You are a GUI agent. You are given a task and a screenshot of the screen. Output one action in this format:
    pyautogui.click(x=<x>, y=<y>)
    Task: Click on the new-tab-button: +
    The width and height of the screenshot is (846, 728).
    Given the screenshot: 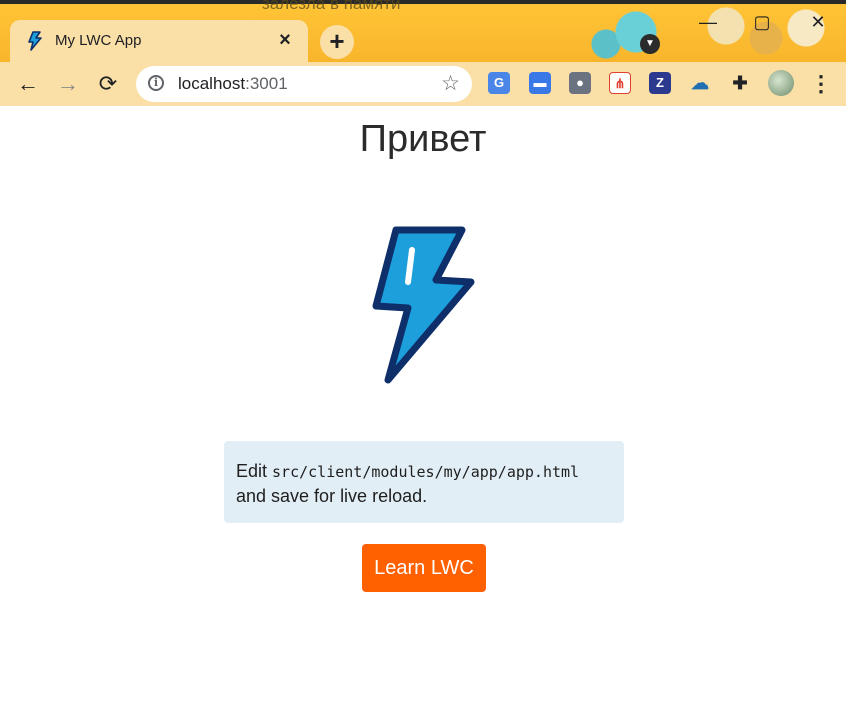 What is the action you would take?
    pyautogui.click(x=337, y=42)
    